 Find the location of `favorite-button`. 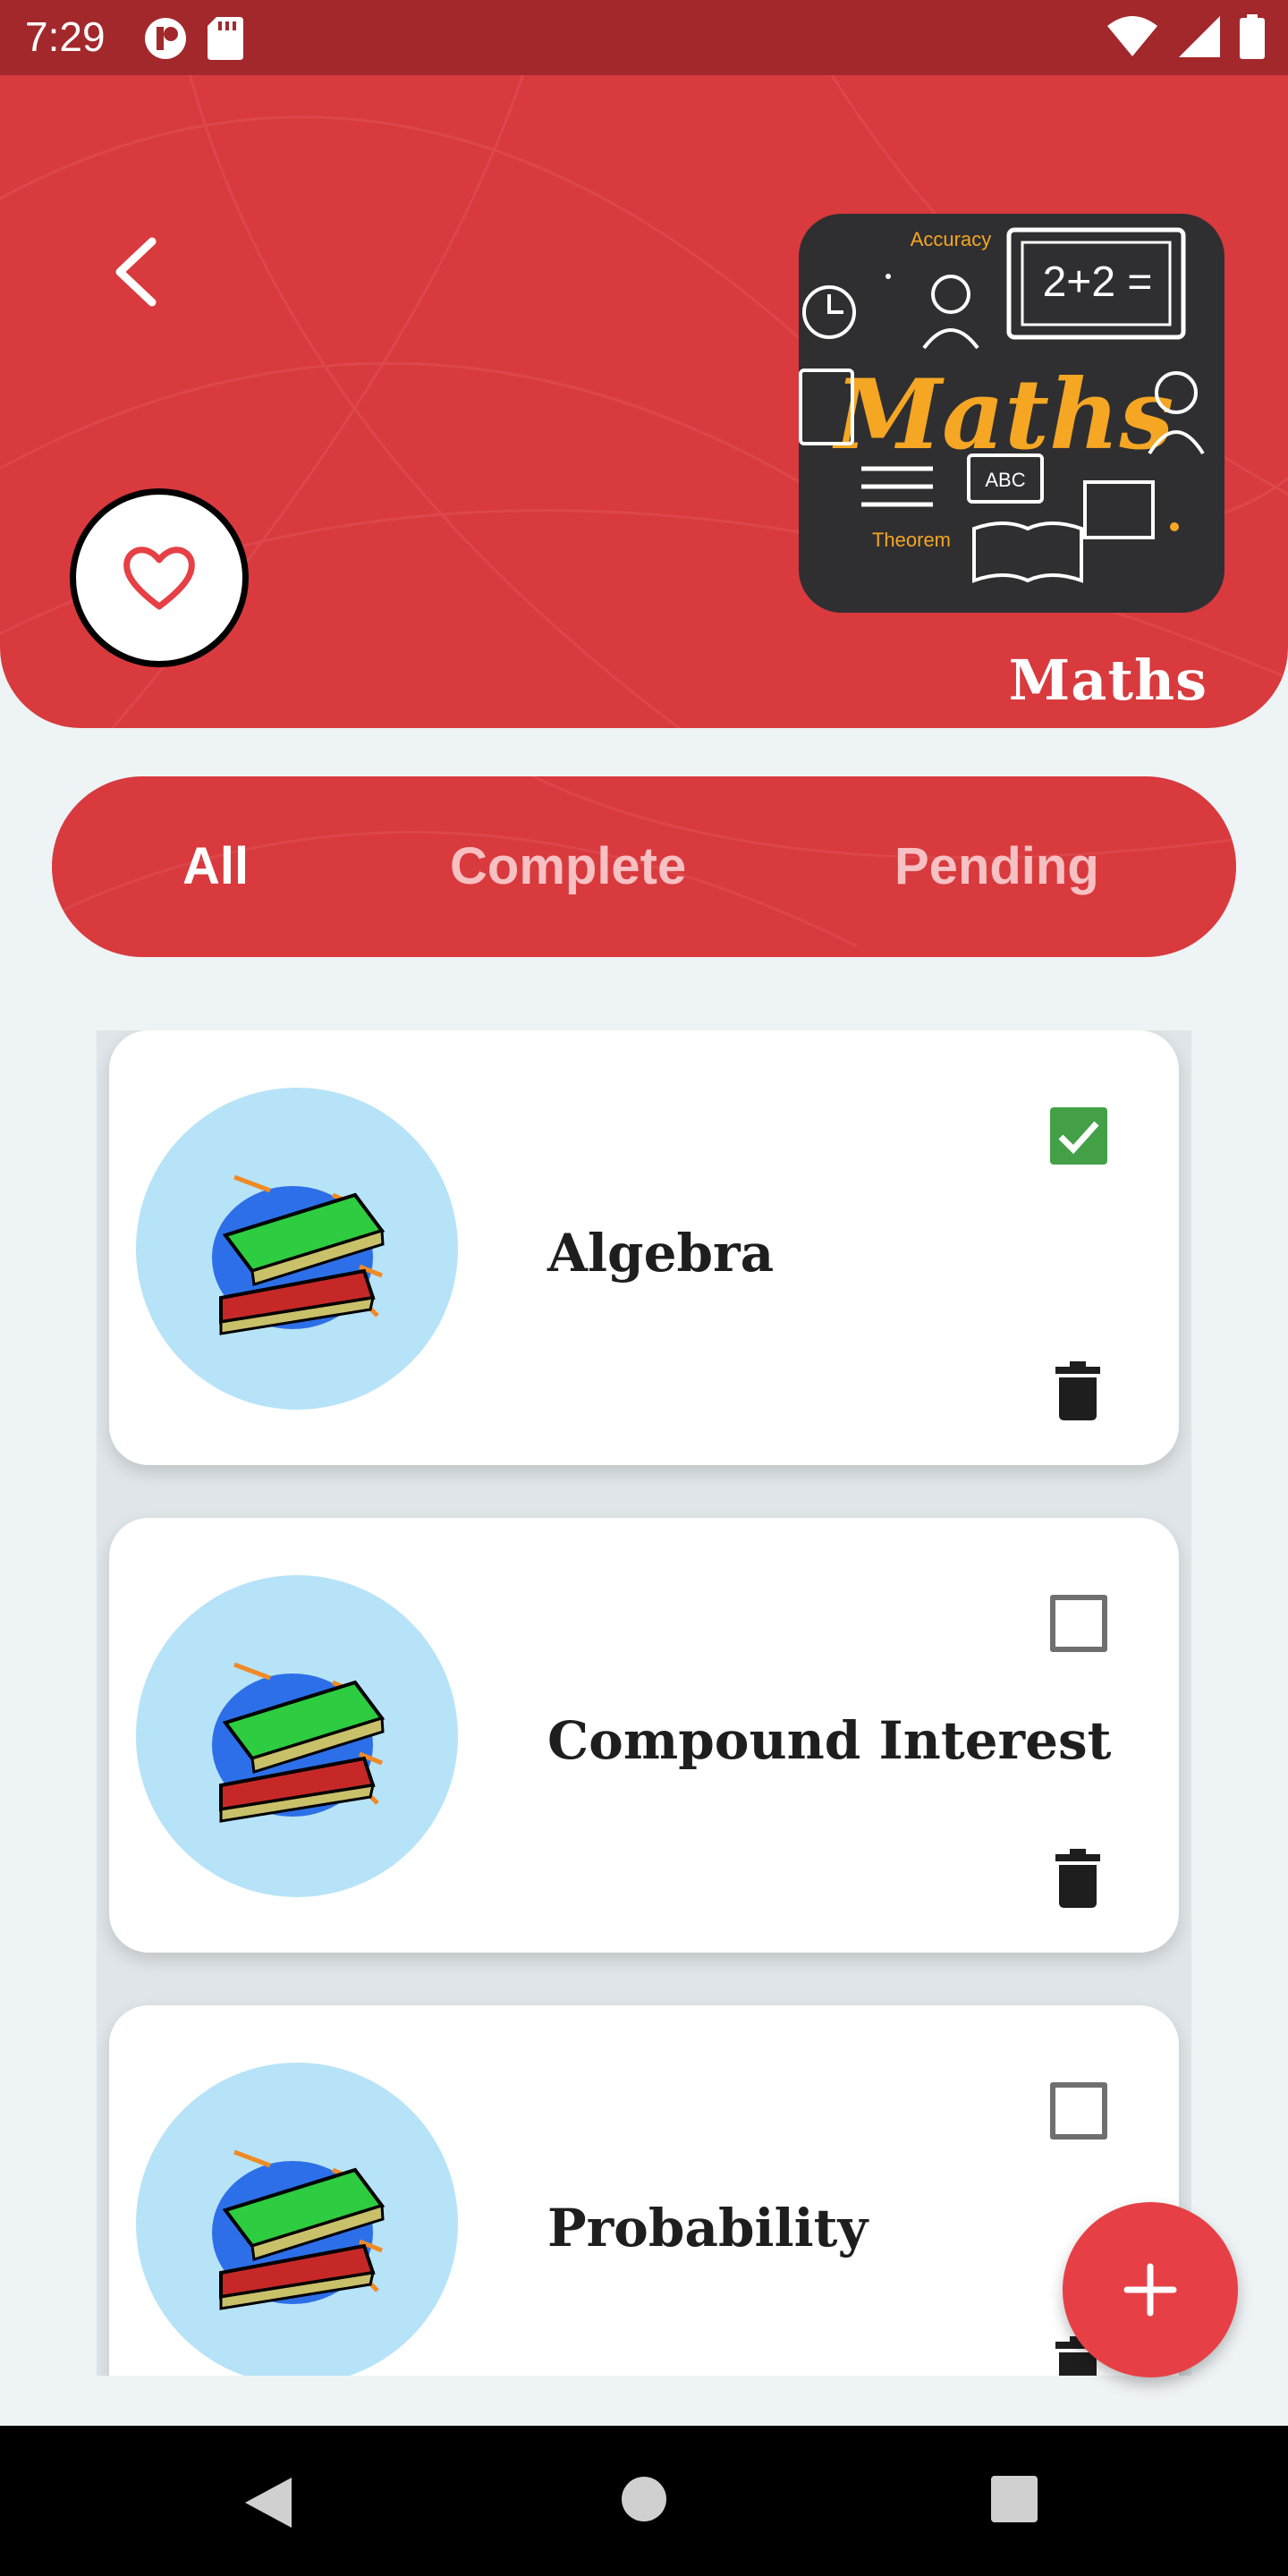

favorite-button is located at coordinates (159, 577).